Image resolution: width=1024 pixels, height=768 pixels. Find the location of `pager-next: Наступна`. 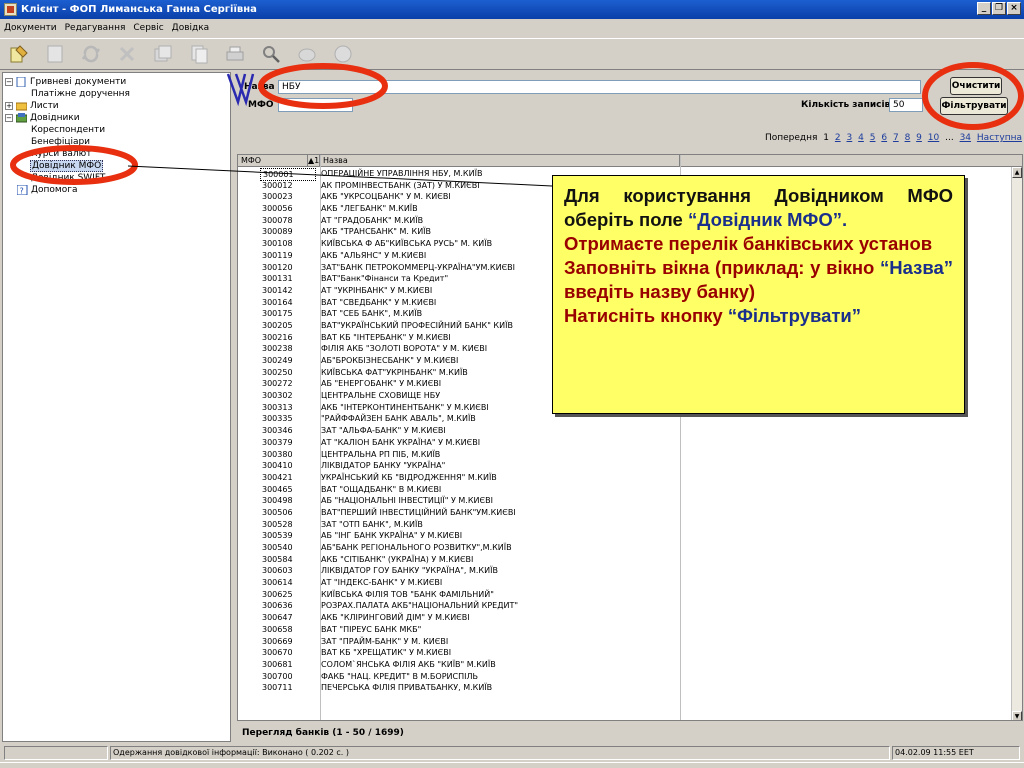

pager-next: Наступна is located at coordinates (999, 138).